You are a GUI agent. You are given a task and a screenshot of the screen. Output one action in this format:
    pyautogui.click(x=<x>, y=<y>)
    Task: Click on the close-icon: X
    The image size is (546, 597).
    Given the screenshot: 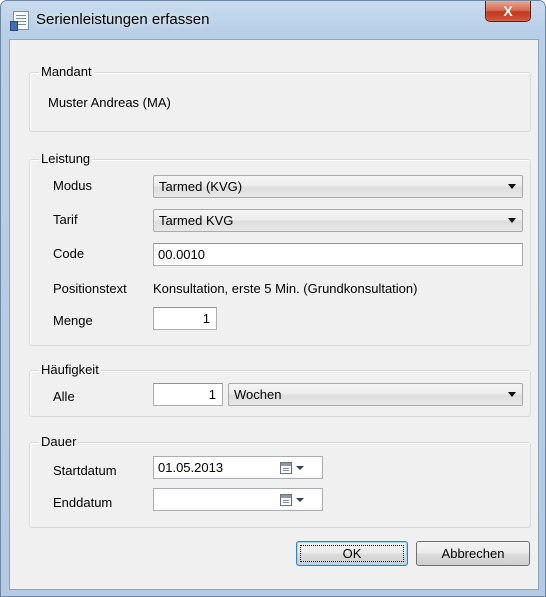 What is the action you would take?
    pyautogui.click(x=508, y=11)
    